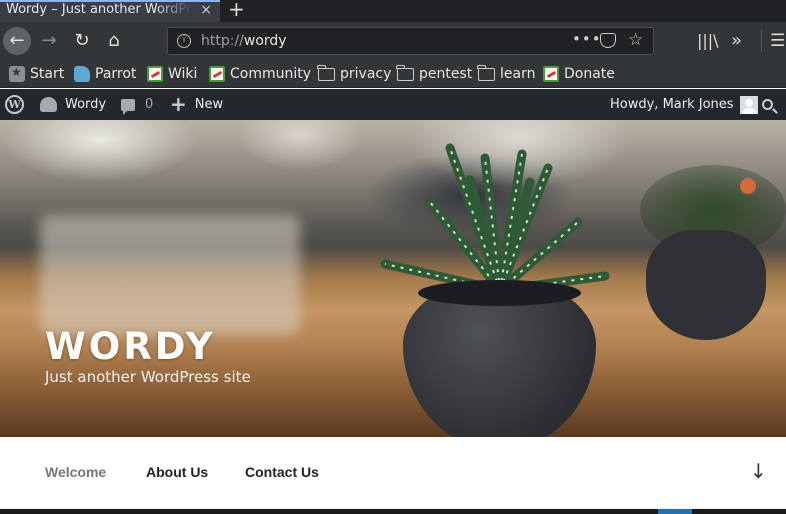 This screenshot has width=786, height=514. I want to click on site-name-link: Wordy, so click(73, 104).